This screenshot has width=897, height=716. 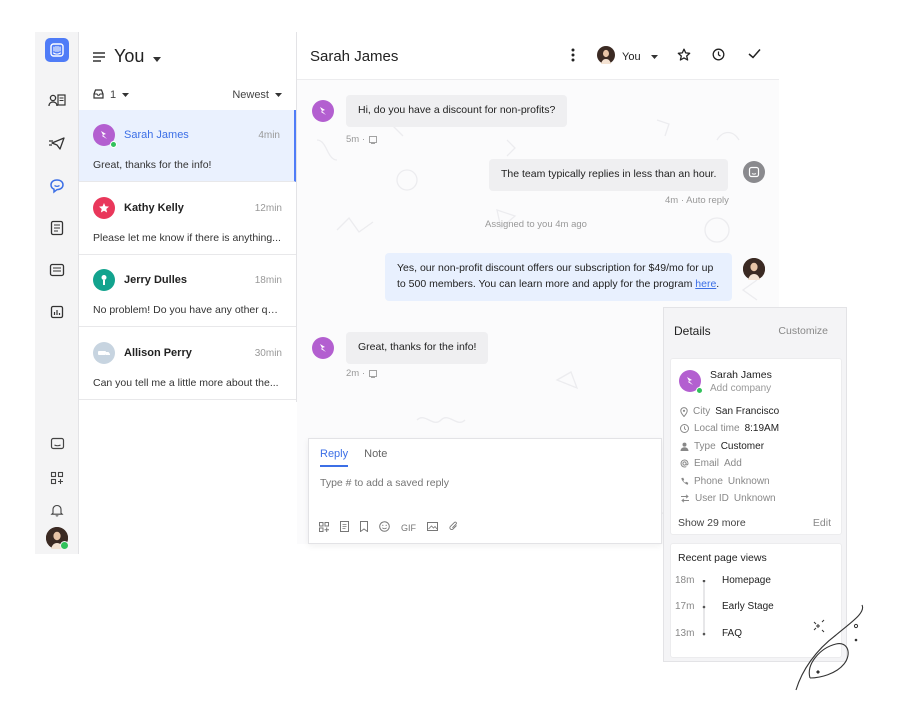 What do you see at coordinates (268, 353) in the screenshot?
I see `conversation-time: 30min` at bounding box center [268, 353].